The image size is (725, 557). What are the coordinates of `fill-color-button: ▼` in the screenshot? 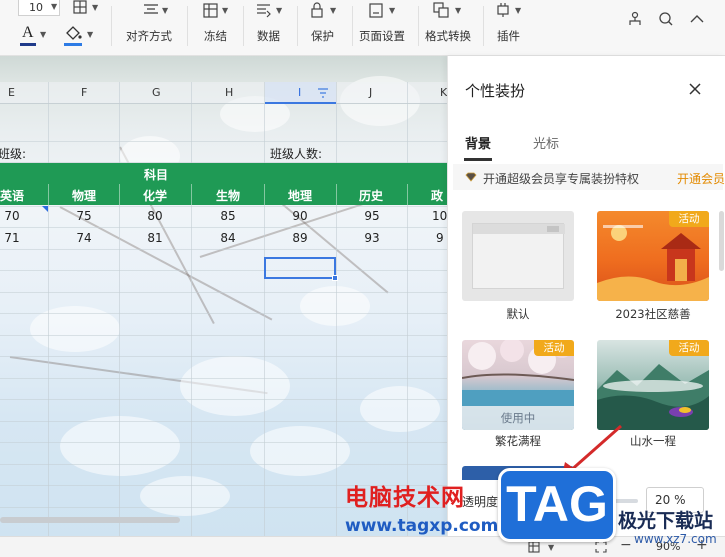 It's located at (81, 36).